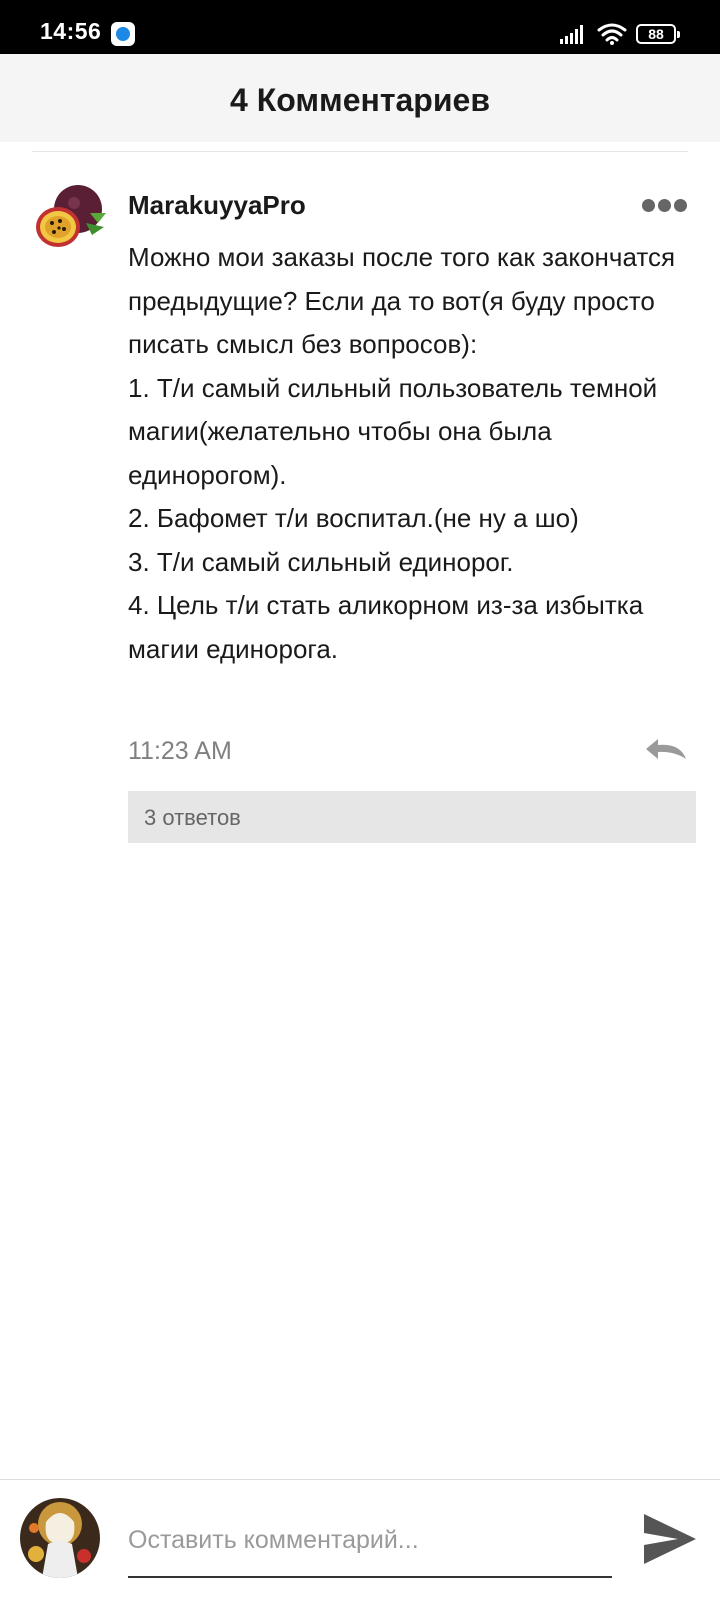 Image resolution: width=720 pixels, height=1600 pixels. What do you see at coordinates (180, 751) in the screenshot?
I see `comment-timestamp: 11:23 AM` at bounding box center [180, 751].